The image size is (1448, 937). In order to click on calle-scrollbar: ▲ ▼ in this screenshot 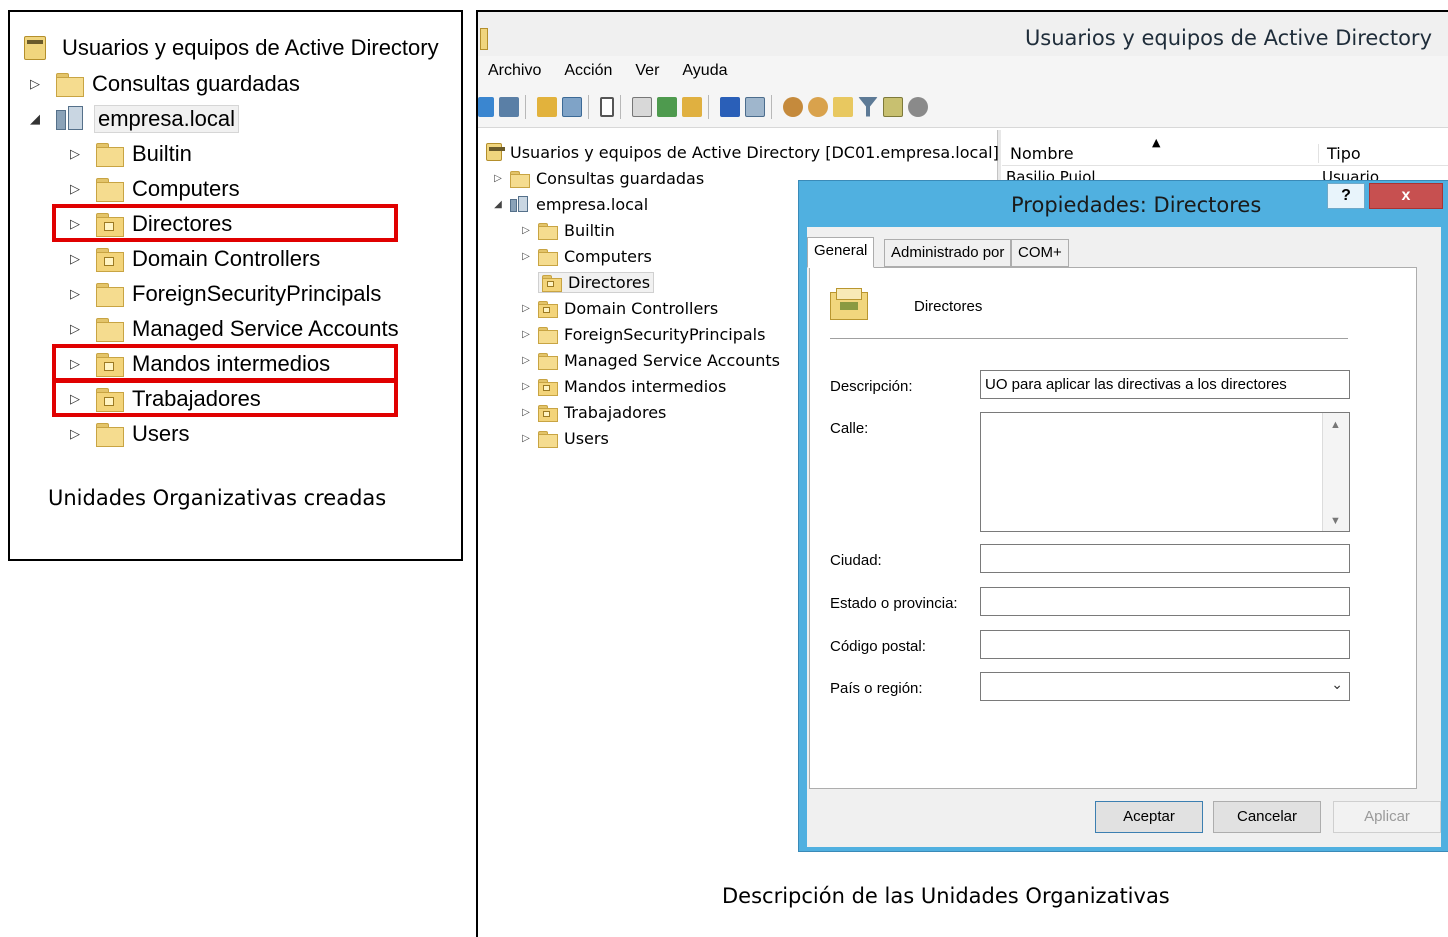, I will do `click(1335, 472)`.